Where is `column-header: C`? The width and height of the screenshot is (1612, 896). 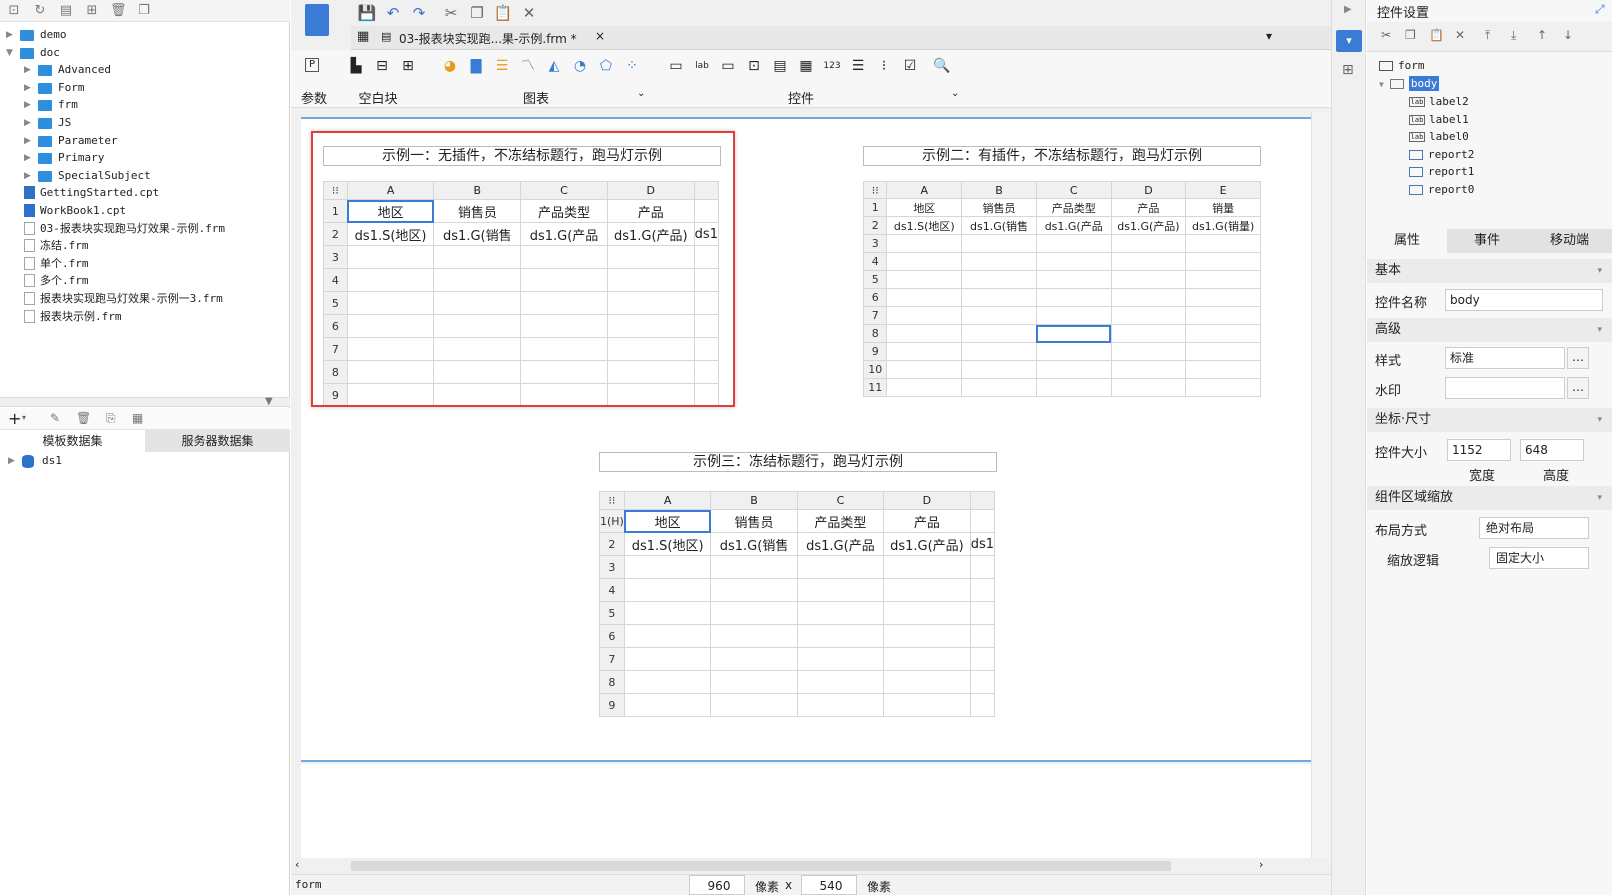 column-header: C is located at coordinates (1073, 190).